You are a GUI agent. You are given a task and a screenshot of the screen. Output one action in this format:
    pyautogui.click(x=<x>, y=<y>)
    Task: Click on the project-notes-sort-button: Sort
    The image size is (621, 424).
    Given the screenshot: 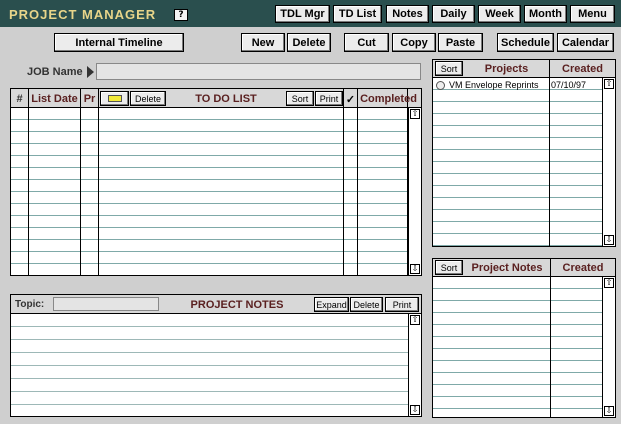 What is the action you would take?
    pyautogui.click(x=449, y=267)
    